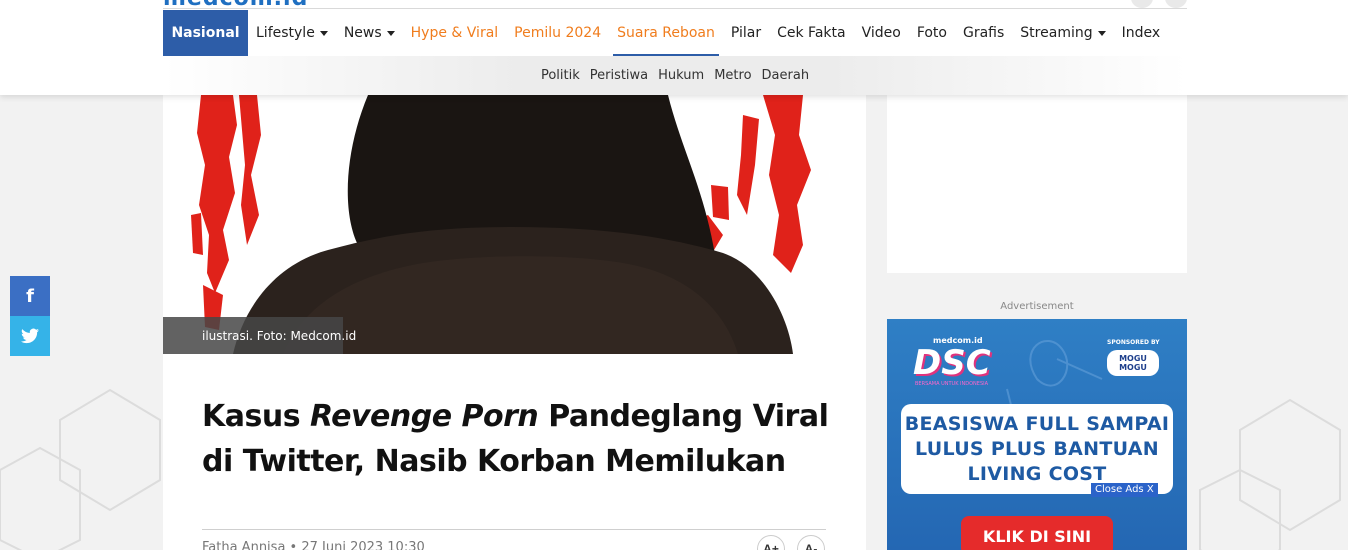  What do you see at coordinates (455, 33) in the screenshot?
I see `nav-item-hype-viral: Hype & Viral` at bounding box center [455, 33].